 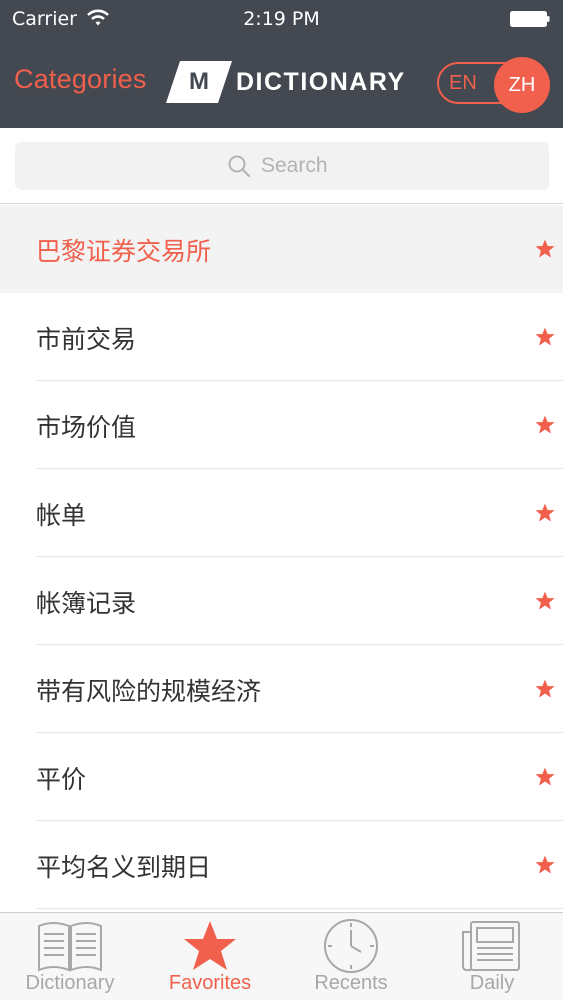 What do you see at coordinates (86, 427) in the screenshot?
I see `term-label: 市场价值` at bounding box center [86, 427].